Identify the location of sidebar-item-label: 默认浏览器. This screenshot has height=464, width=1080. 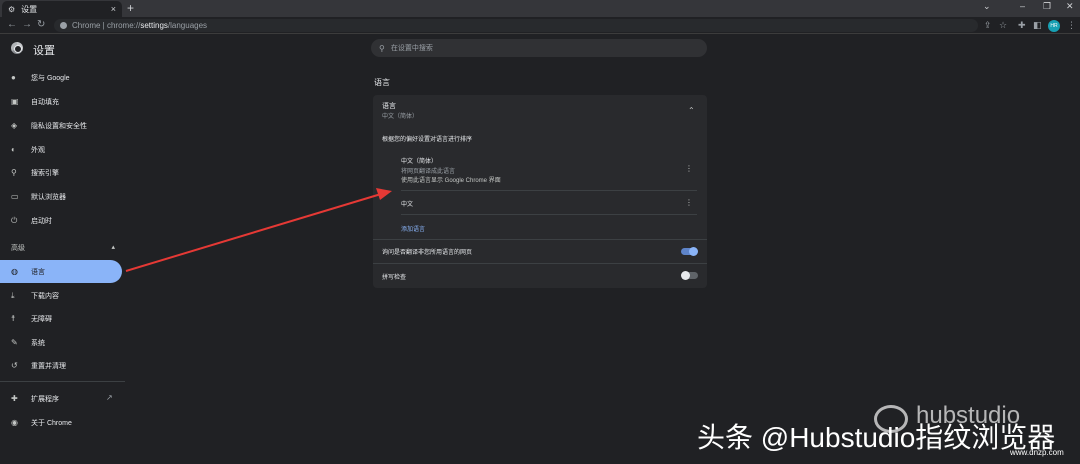
(48, 197).